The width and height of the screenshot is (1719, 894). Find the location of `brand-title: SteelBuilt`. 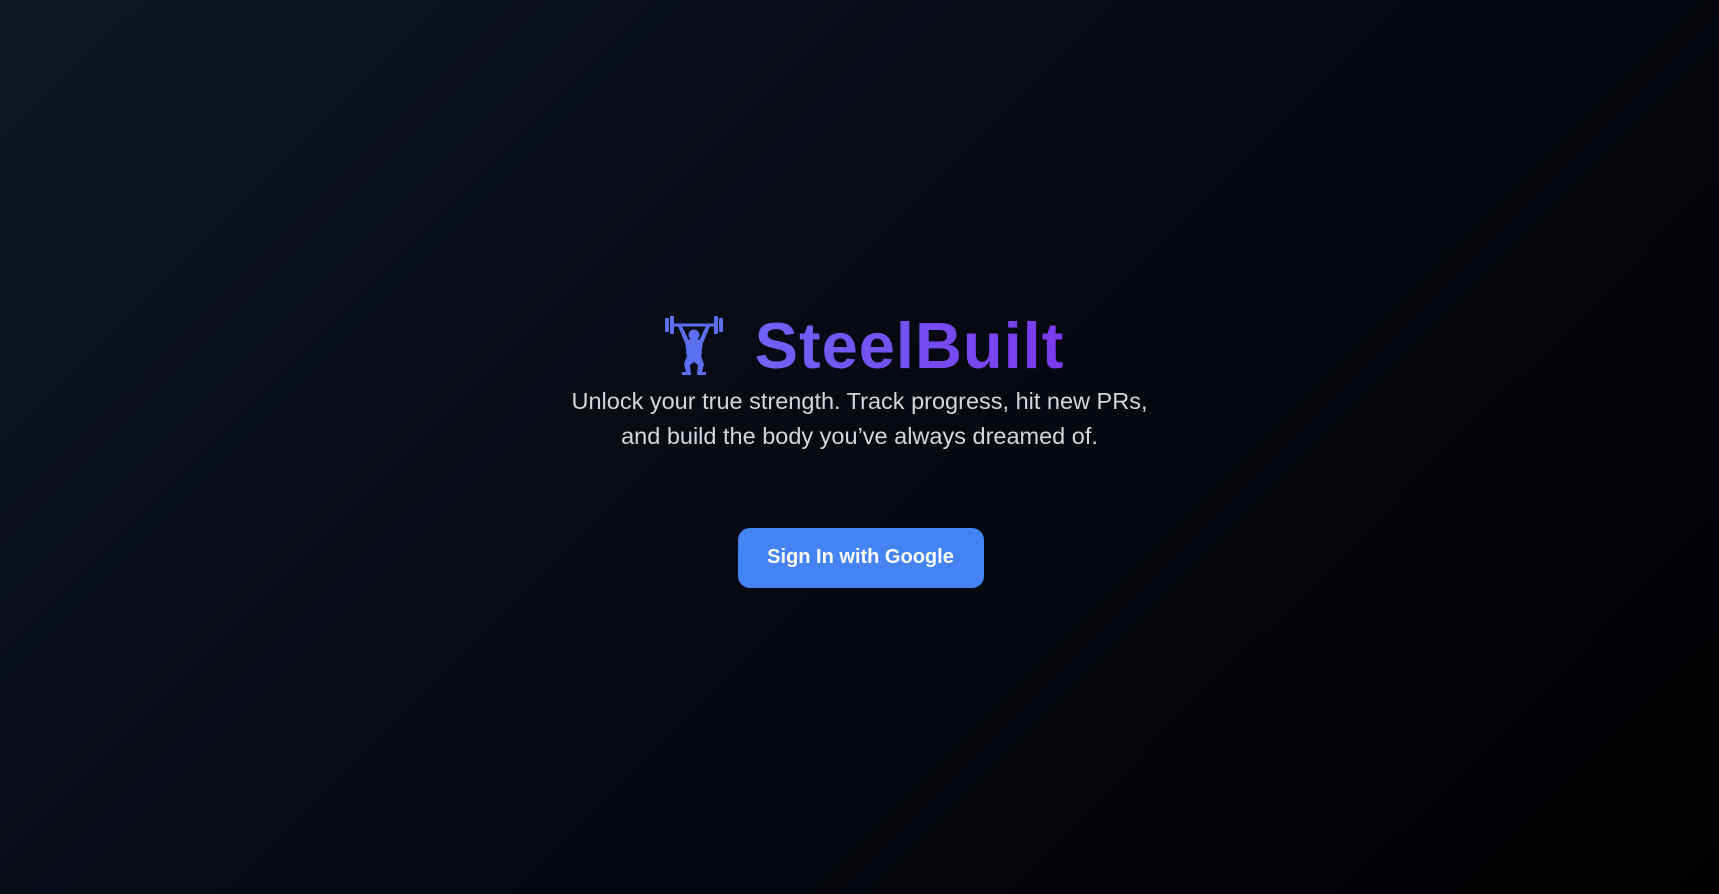

brand-title: SteelBuilt is located at coordinates (909, 345).